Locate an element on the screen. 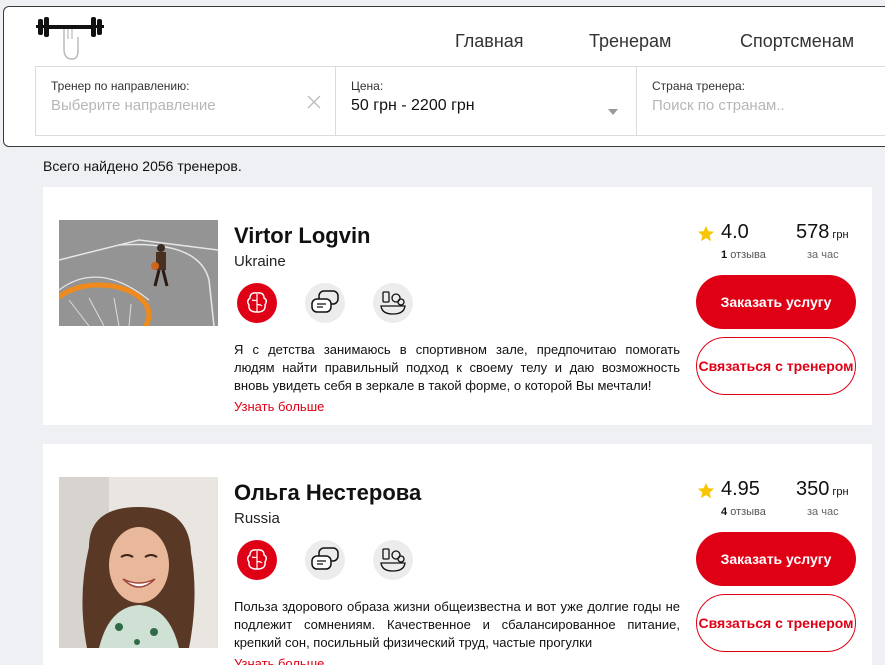 The image size is (885, 665). country-filter-label: Страна тренера: is located at coordinates (698, 86).